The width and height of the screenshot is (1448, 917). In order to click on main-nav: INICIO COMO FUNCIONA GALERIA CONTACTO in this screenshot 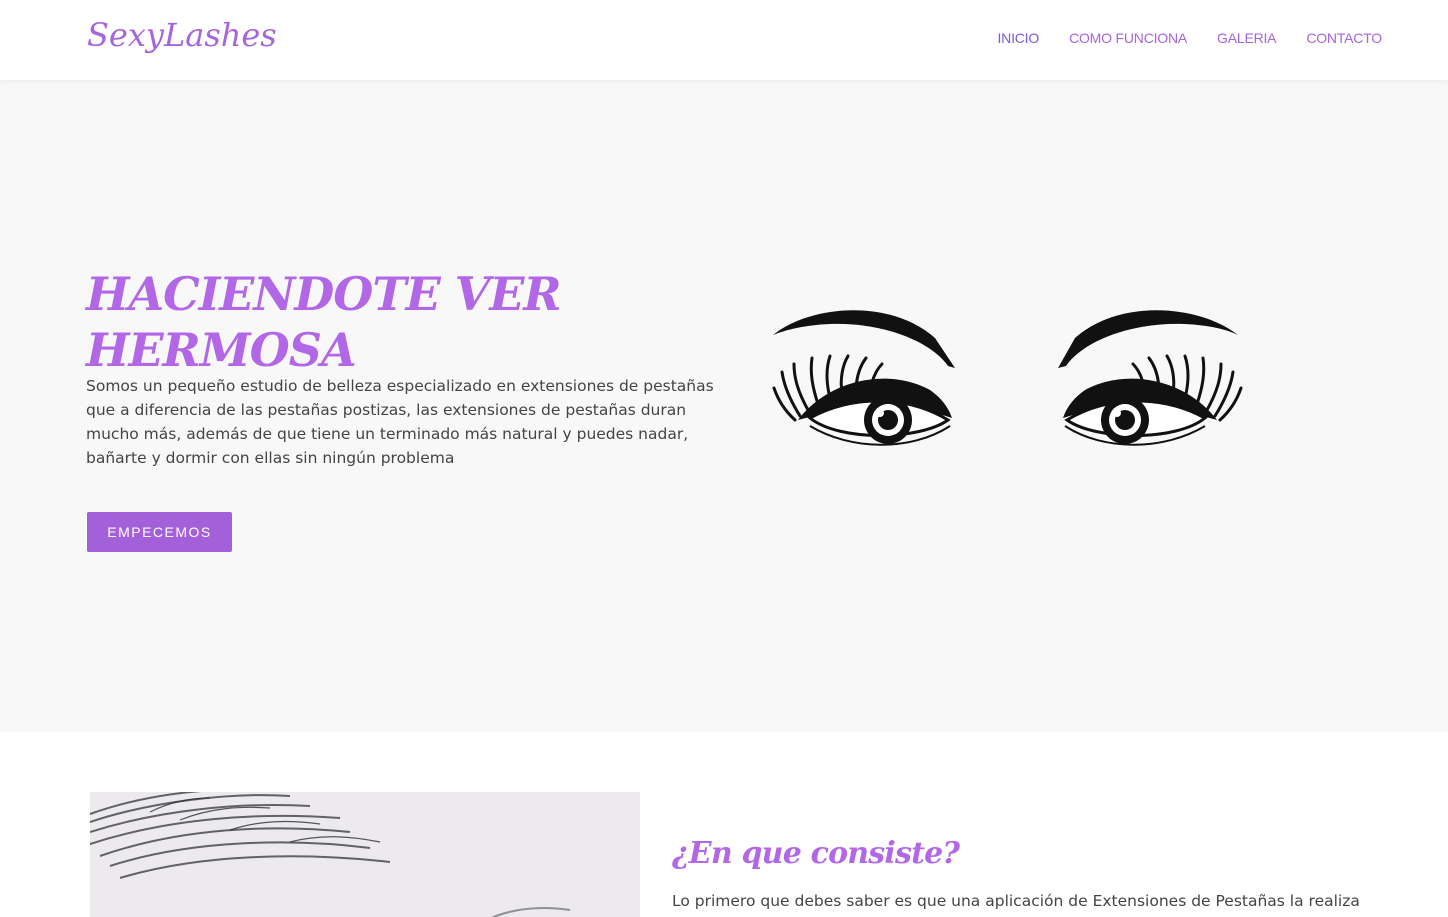, I will do `click(1189, 38)`.